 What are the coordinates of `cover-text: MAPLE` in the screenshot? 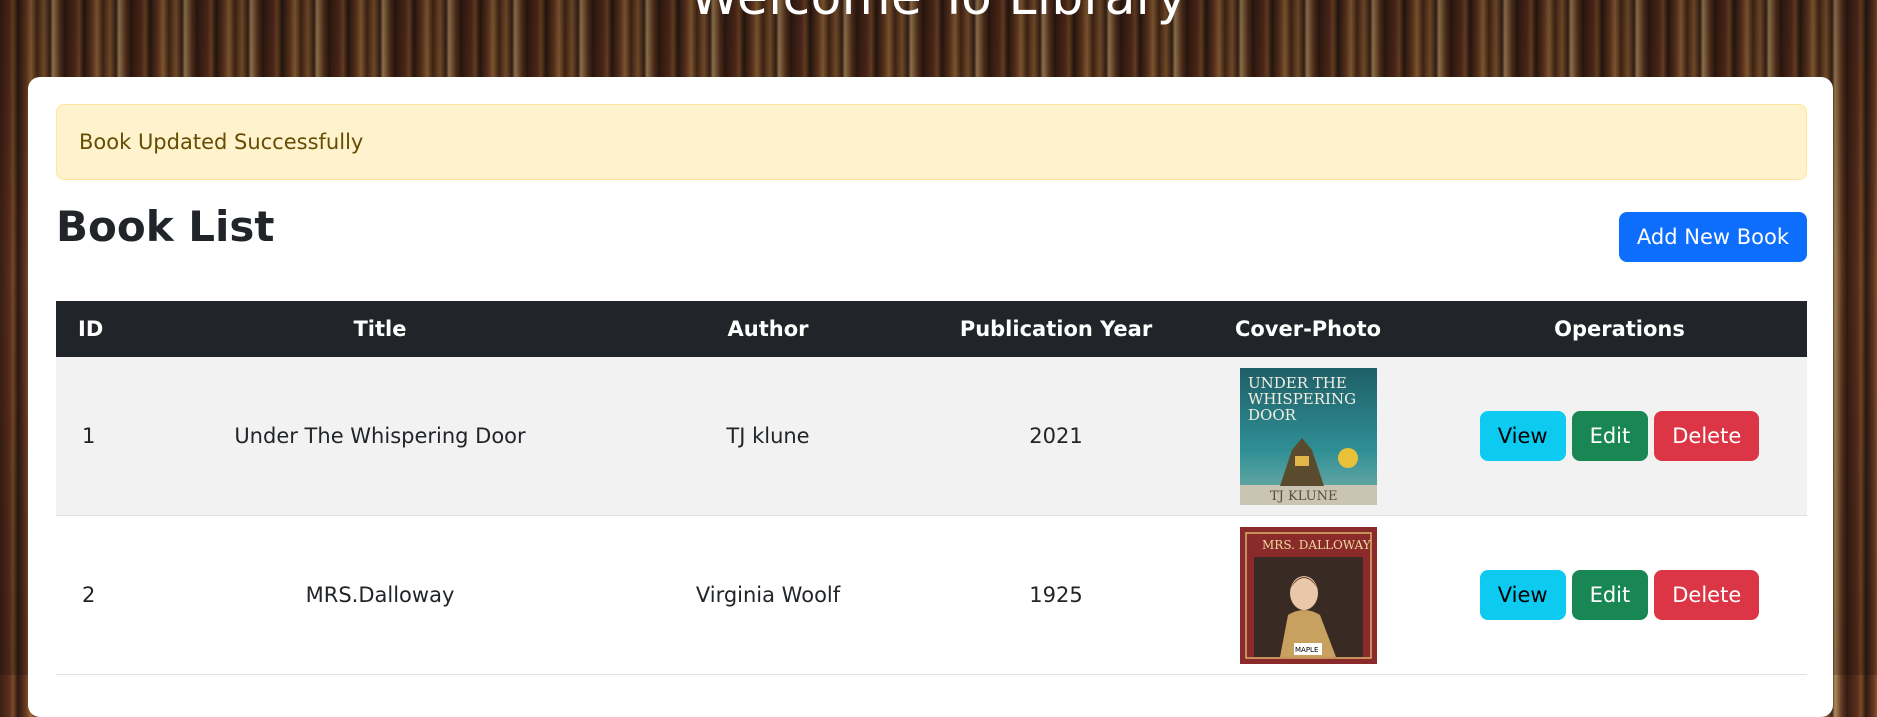 It's located at (1306, 650).